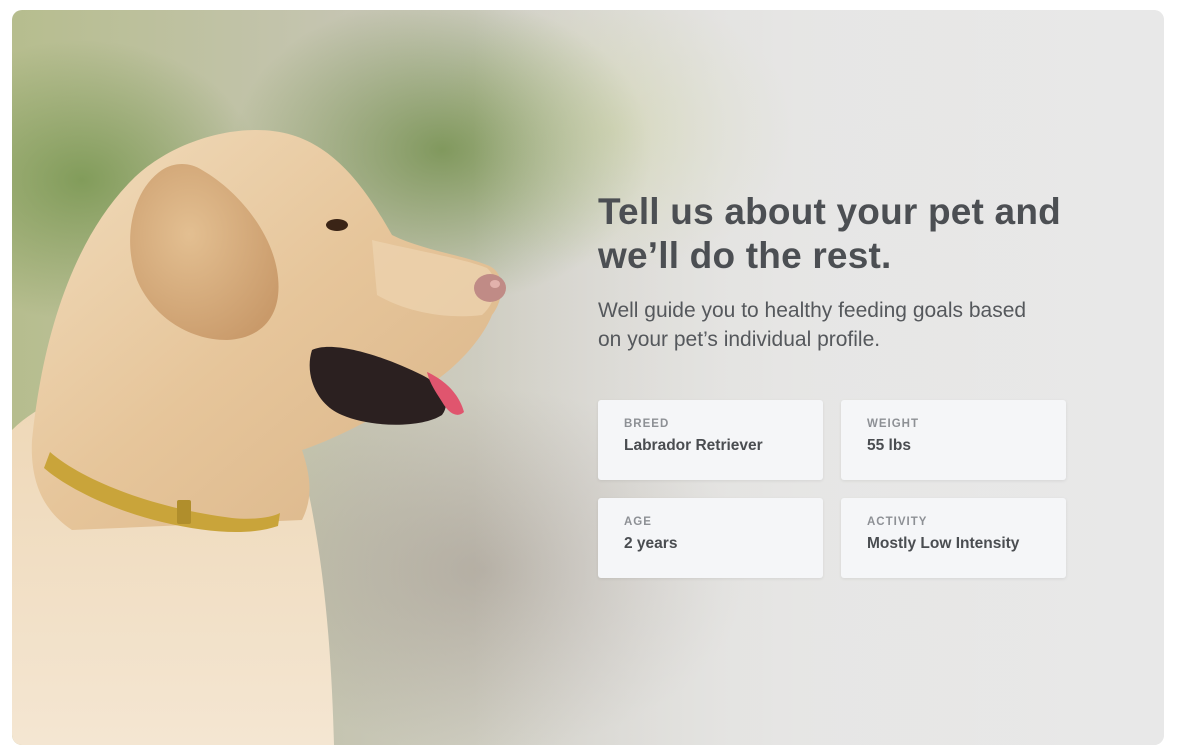 This screenshot has width=1183, height=755. I want to click on breed-value: Labrador Retriever, so click(693, 445).